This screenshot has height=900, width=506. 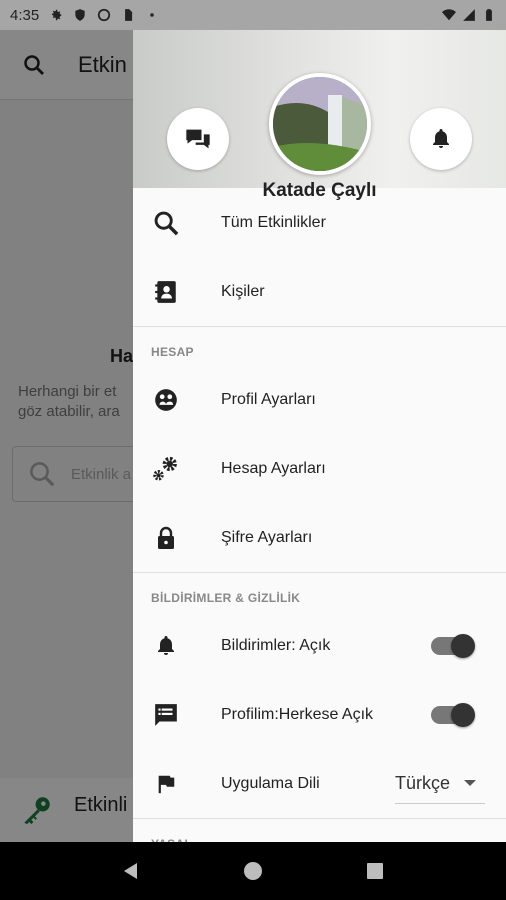 I want to click on contacts-icon, so click(x=166, y=292).